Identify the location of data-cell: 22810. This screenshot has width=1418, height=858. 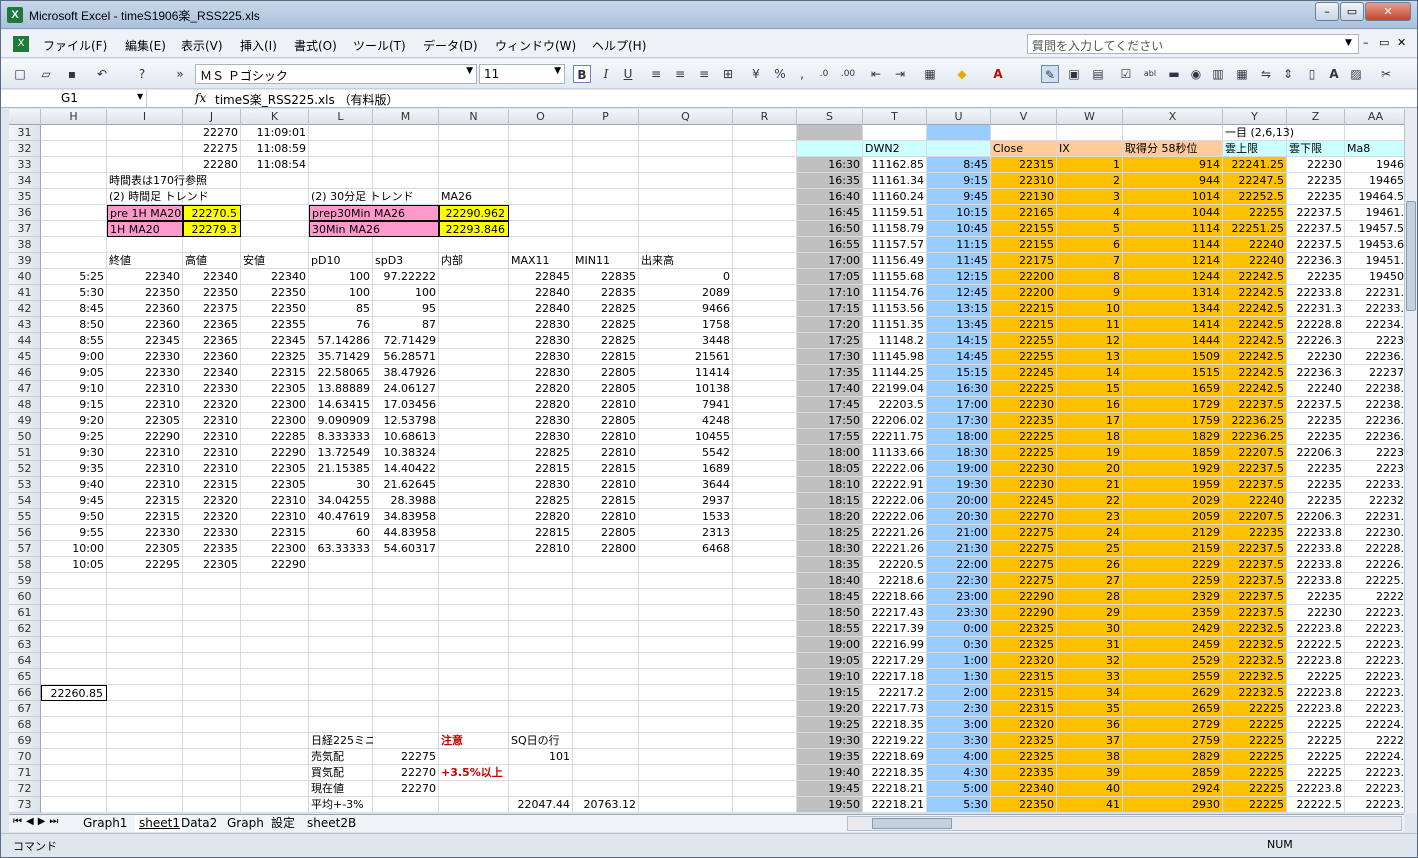
(606, 405).